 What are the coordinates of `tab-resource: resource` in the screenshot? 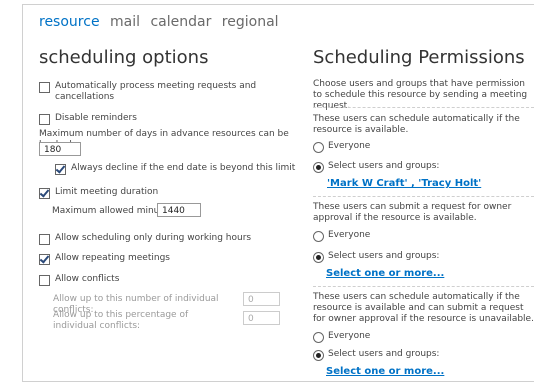 It's located at (69, 22).